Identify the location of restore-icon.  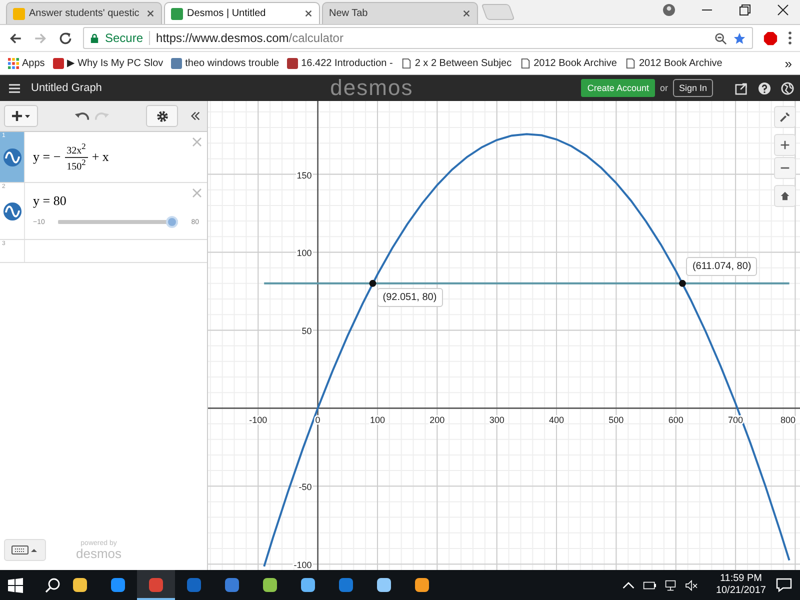
(745, 10).